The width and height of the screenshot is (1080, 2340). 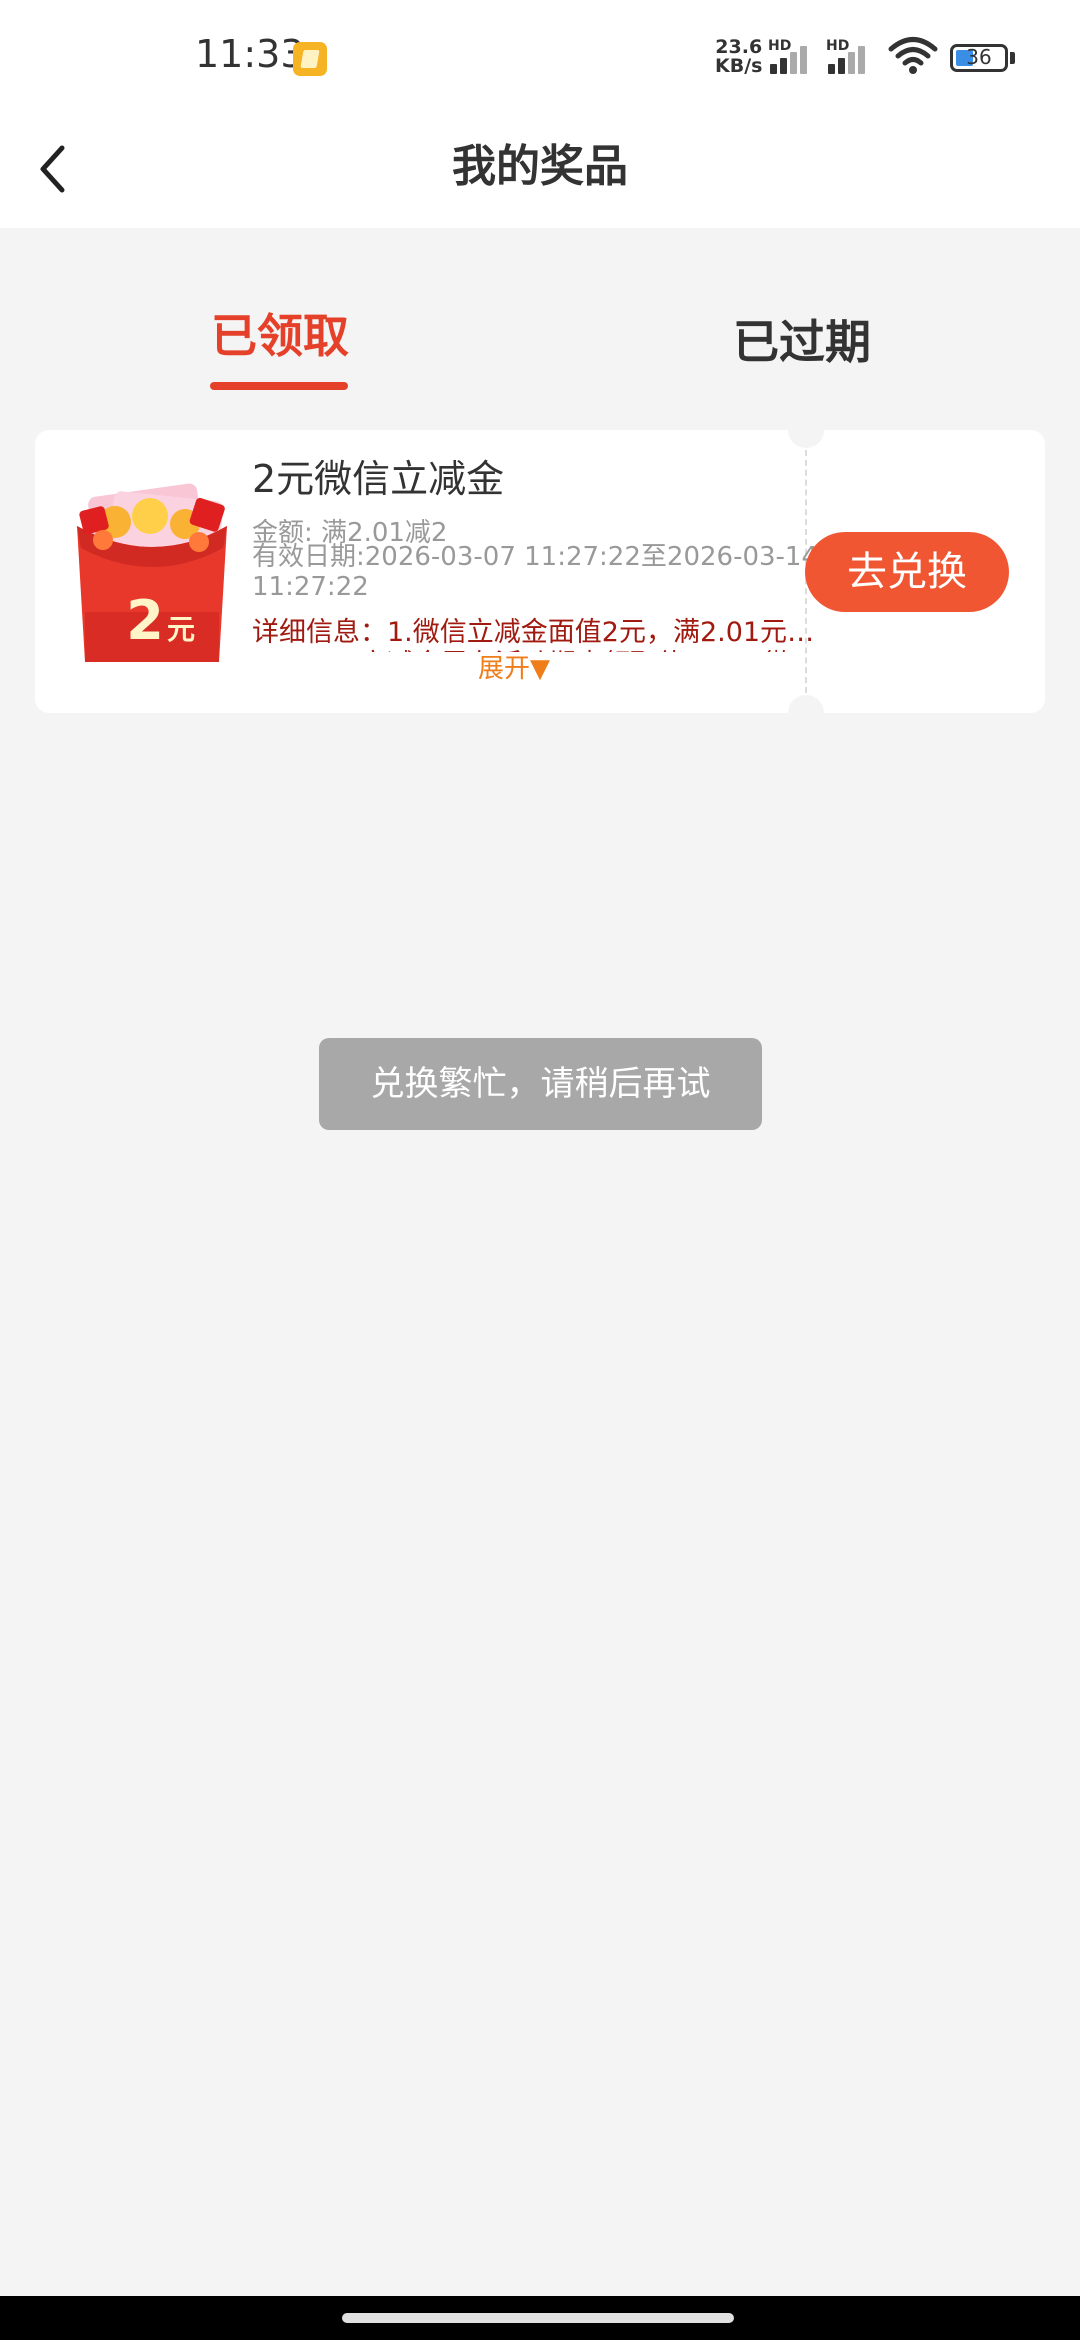 What do you see at coordinates (802, 339) in the screenshot?
I see `tab-expired: 已过期` at bounding box center [802, 339].